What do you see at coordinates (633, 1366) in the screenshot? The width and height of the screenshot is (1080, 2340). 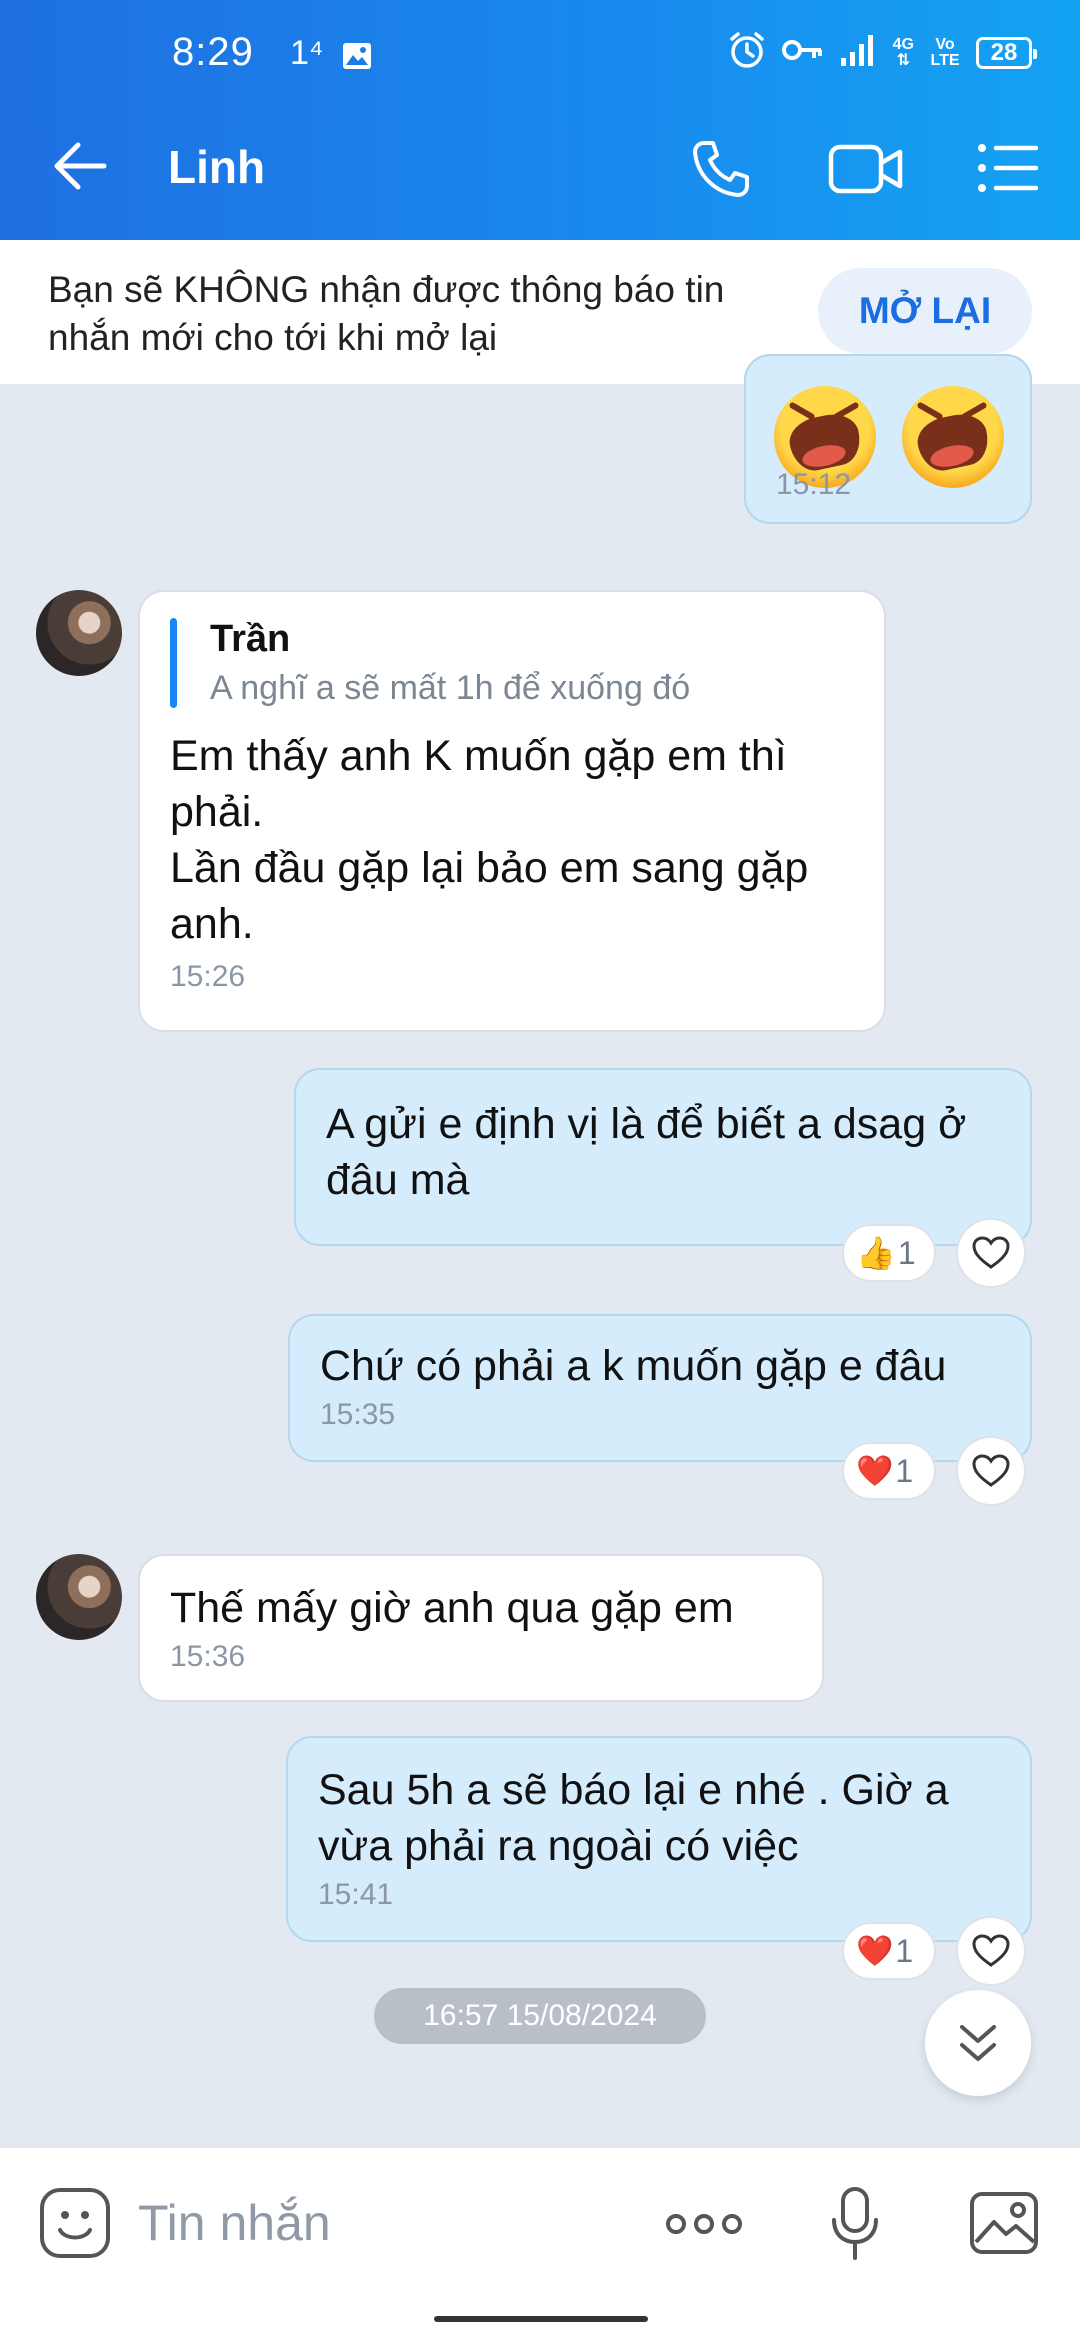 I see `message-text: Chứ có phải a k muốn gặp e đâu` at bounding box center [633, 1366].